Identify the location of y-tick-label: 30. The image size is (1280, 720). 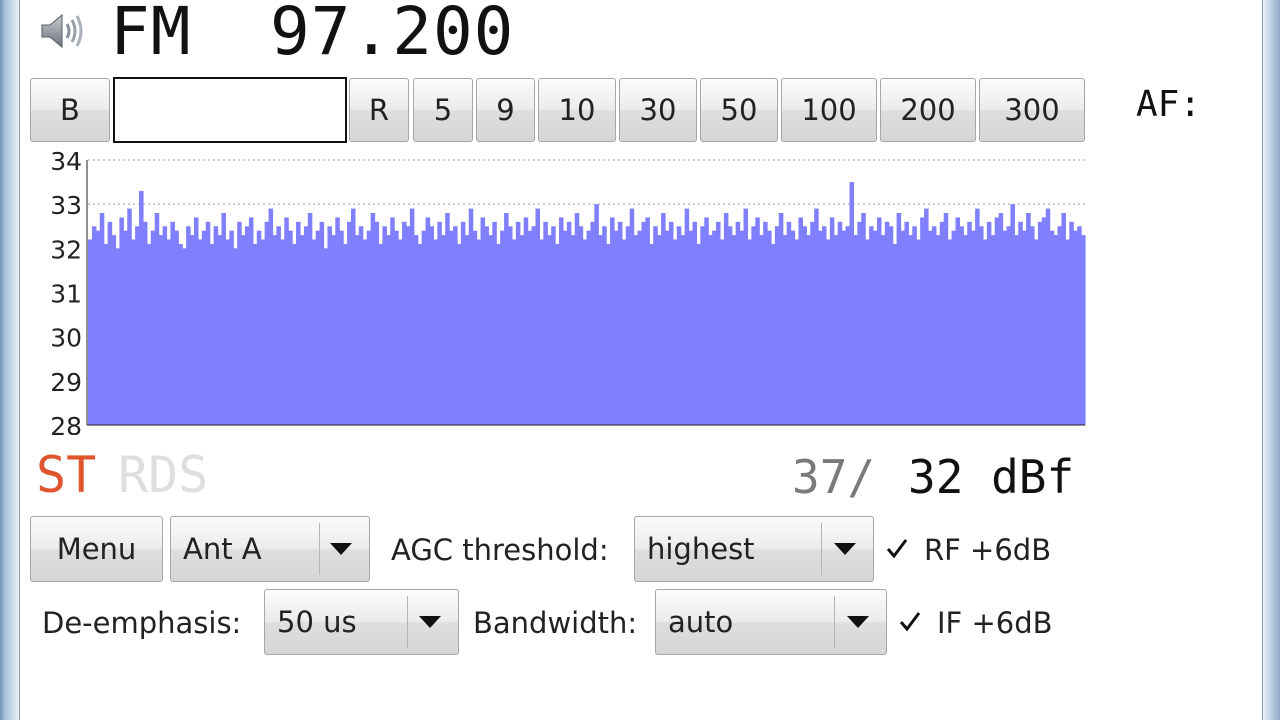
(66, 338).